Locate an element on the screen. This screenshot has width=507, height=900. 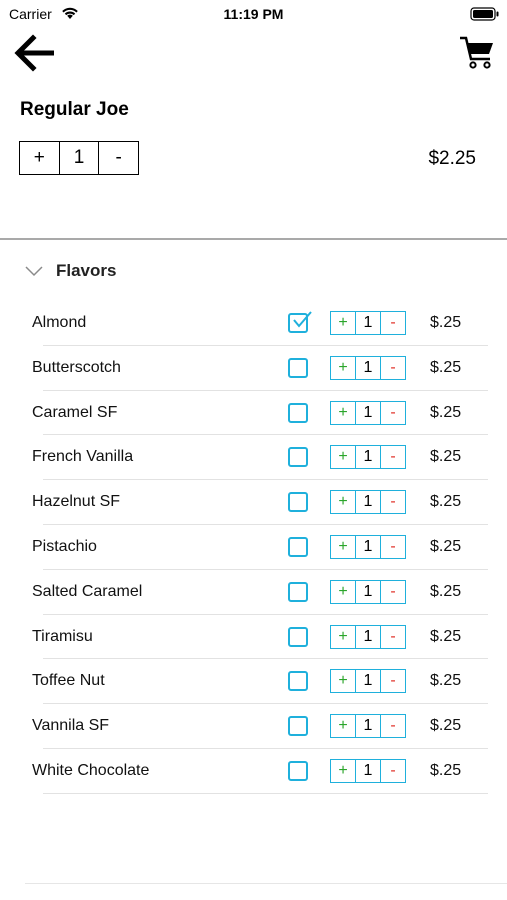
list-item: Butterscotch +1- $.25 is located at coordinates (253, 368).